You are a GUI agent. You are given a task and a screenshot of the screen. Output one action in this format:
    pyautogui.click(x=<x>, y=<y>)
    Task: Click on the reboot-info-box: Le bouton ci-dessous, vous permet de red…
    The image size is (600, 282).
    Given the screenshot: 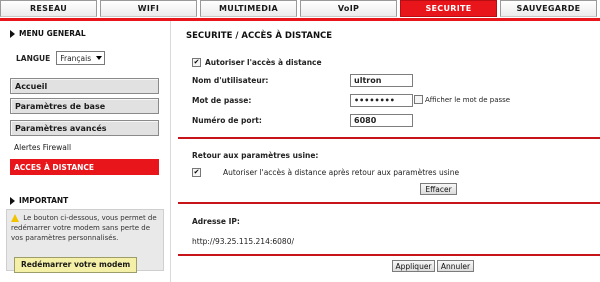 What is the action you would take?
    pyautogui.click(x=85, y=241)
    